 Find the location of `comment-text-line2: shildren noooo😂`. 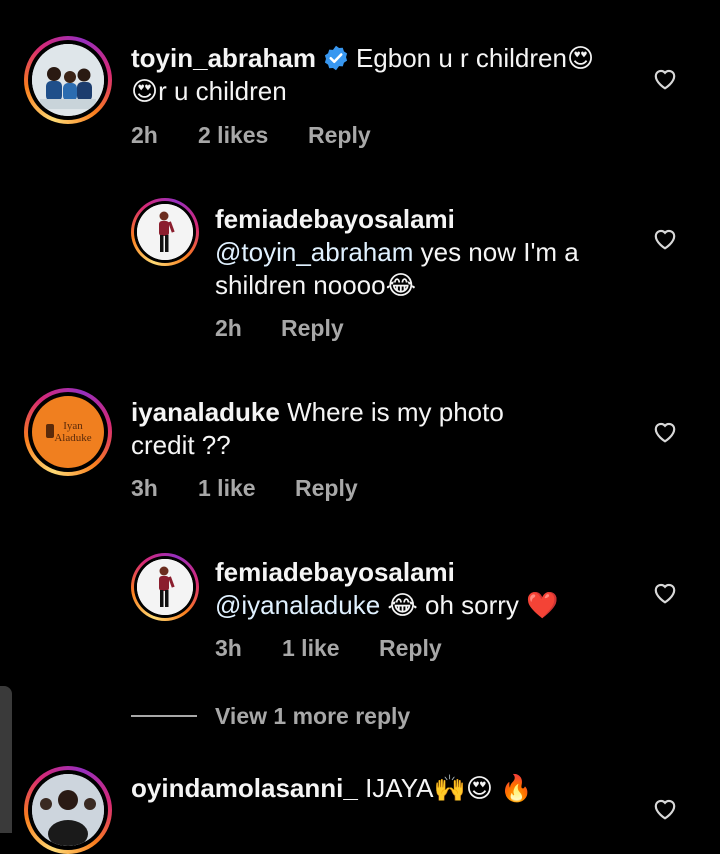

comment-text-line2: shildren noooo😂 is located at coordinates (315, 285).